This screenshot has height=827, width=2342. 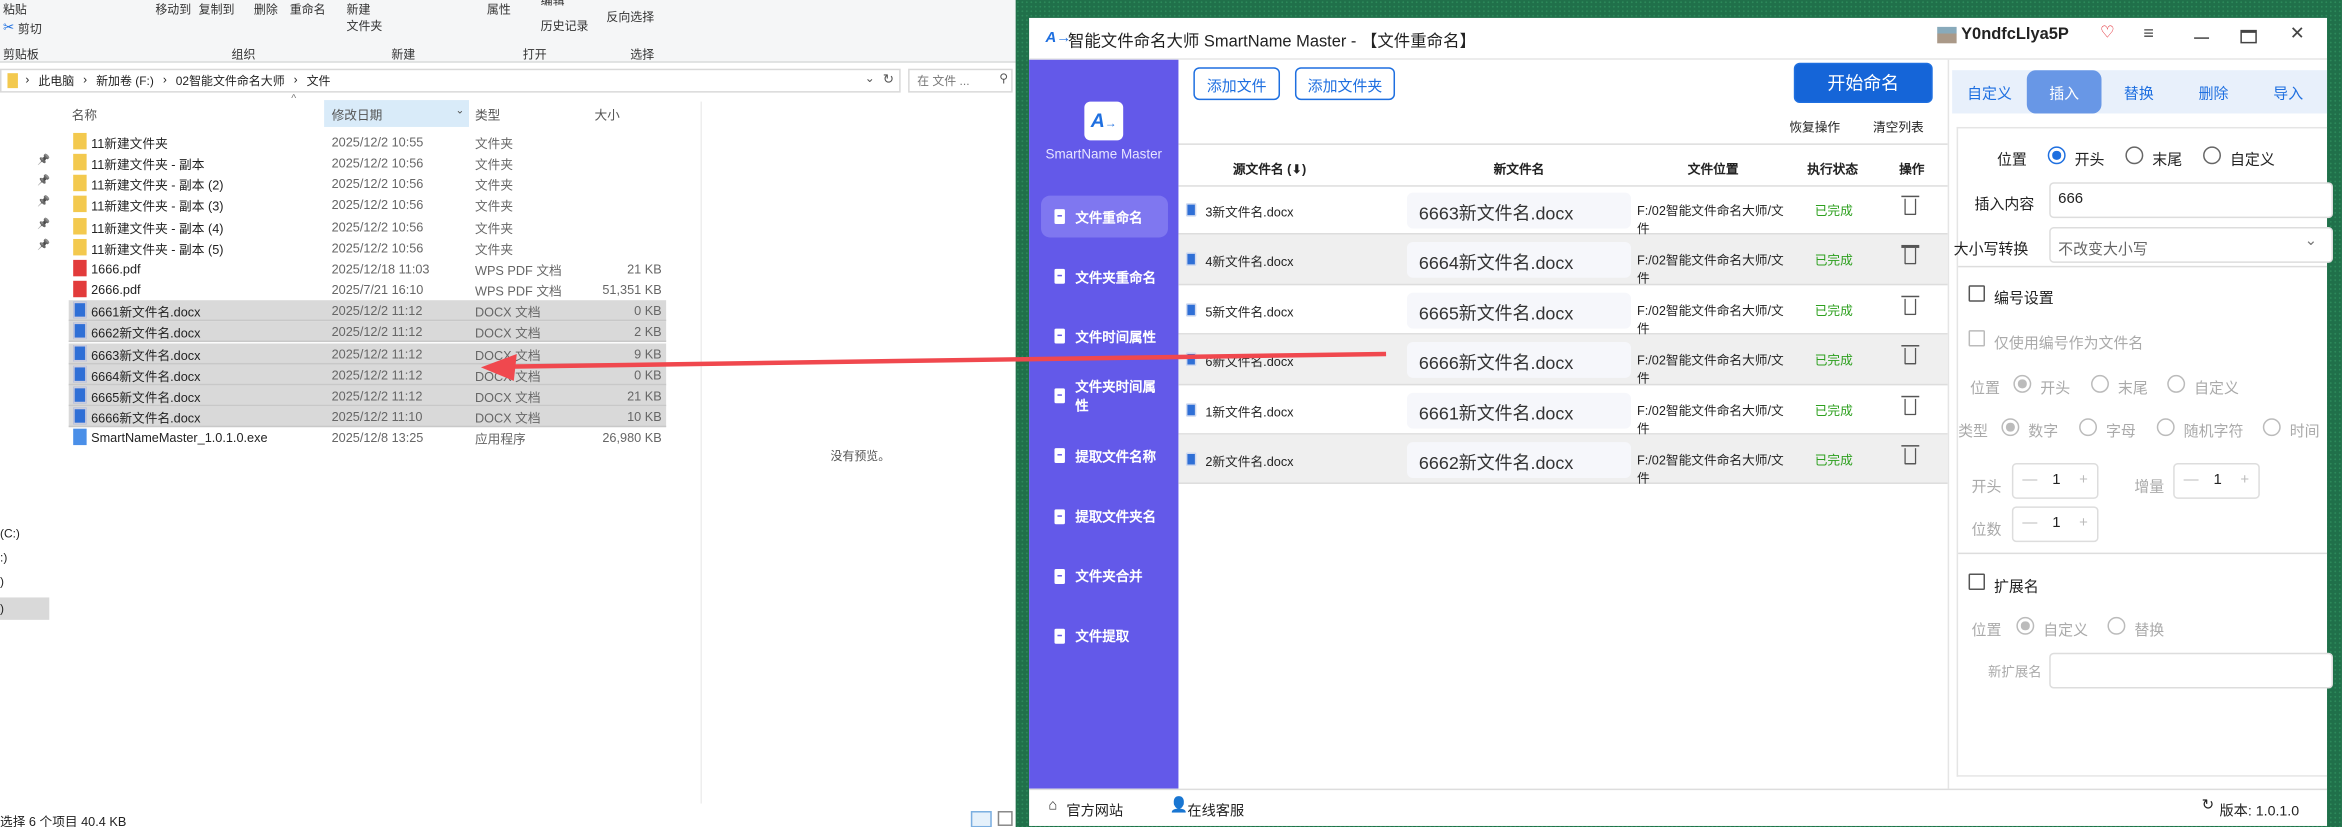 I want to click on arrow-head, so click(x=498, y=367).